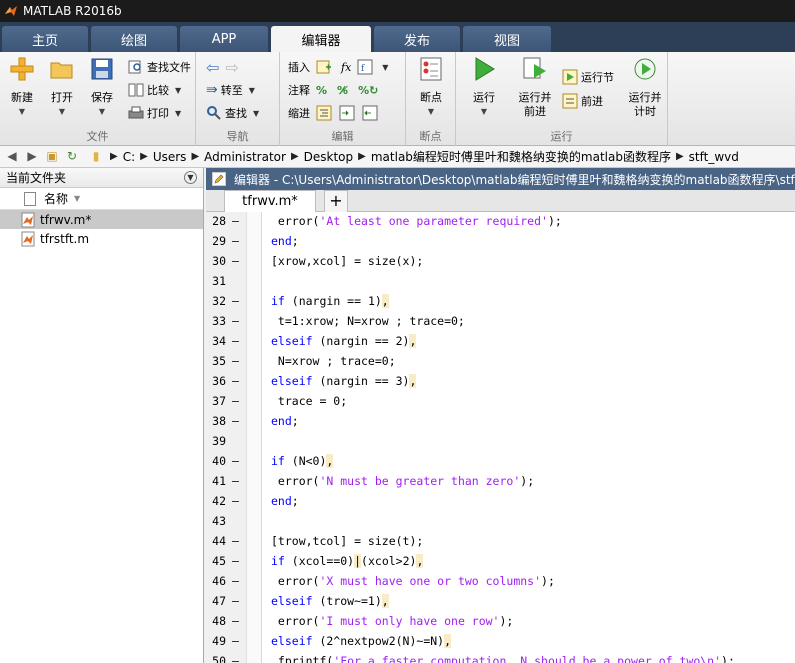 The image size is (795, 663). I want to click on line-number: 38, so click(216, 421).